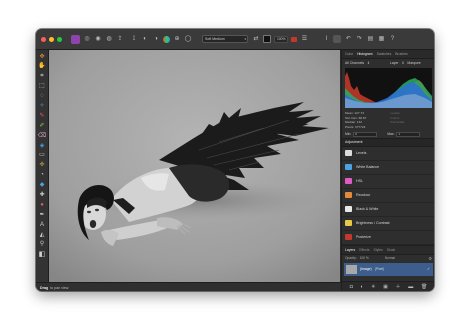  Describe the element at coordinates (42, 76) in the screenshot. I see `crop-tool-icon: ⌗` at that location.